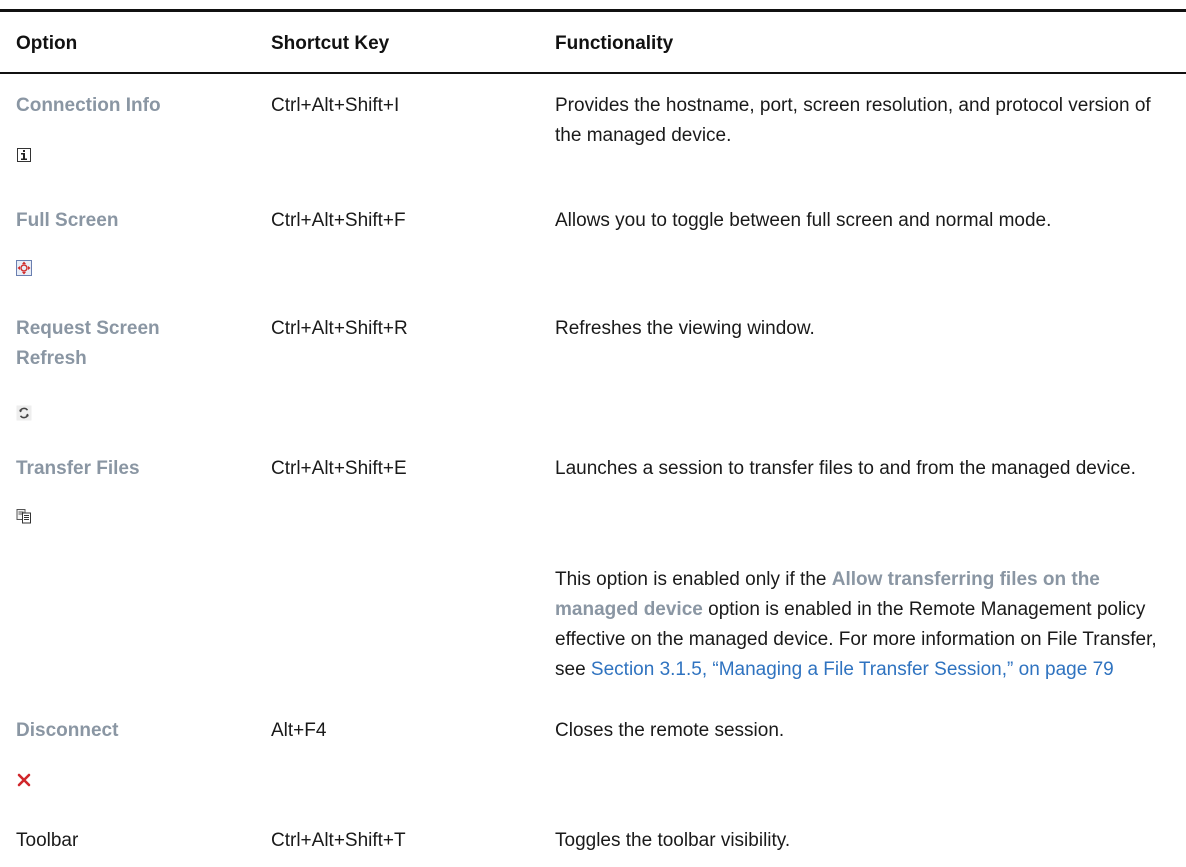 Image resolution: width=1186 pixels, height=867 pixels. I want to click on note-prefix: This option is enabled only if the, so click(693, 579).